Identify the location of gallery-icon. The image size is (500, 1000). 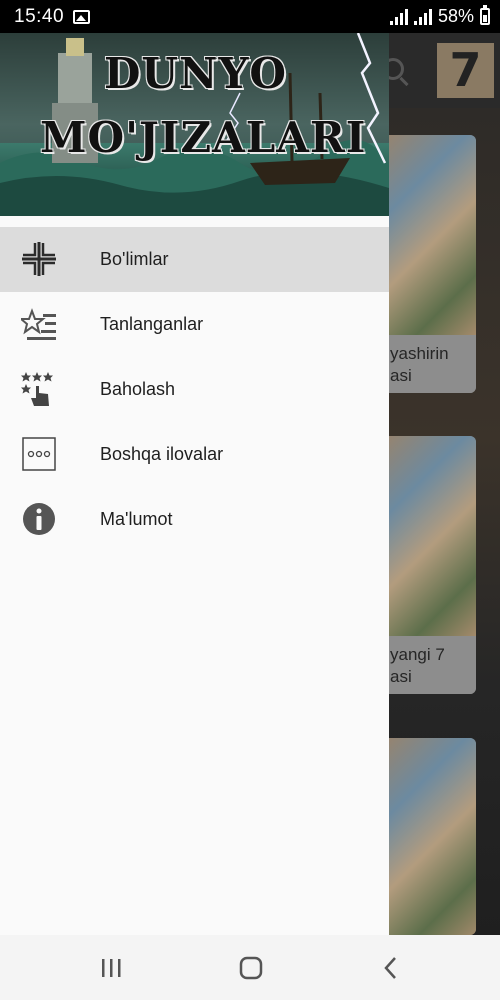
(82, 16).